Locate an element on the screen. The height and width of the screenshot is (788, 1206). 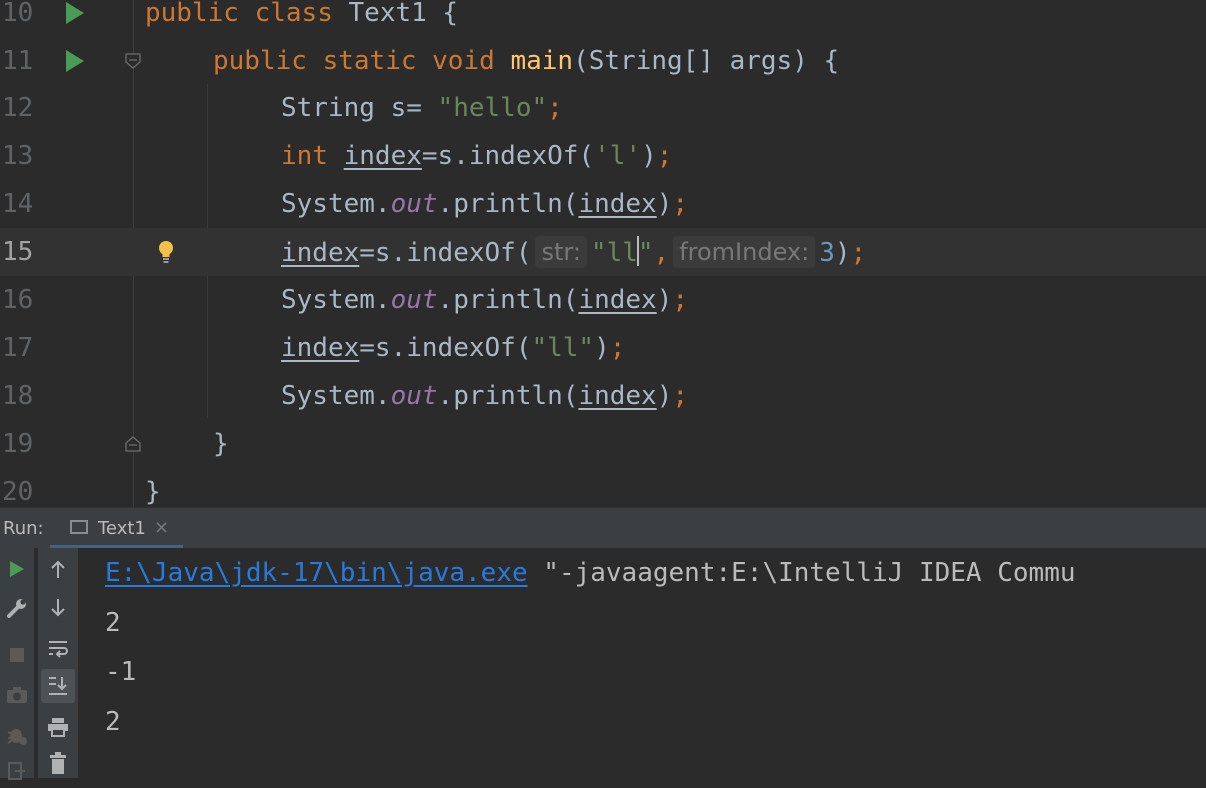
char-literal: 'l' is located at coordinates (618, 156).